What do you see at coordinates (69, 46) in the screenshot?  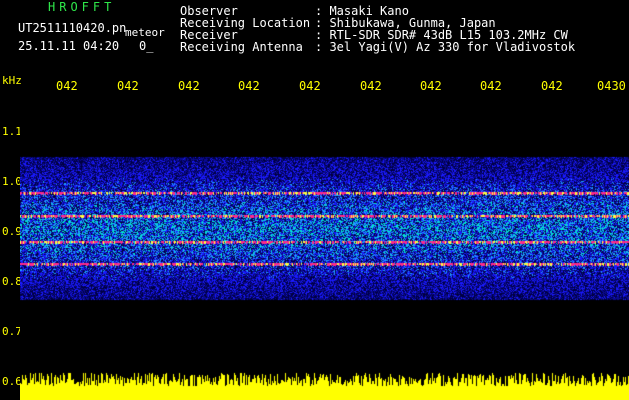 I see `datetime: 25.11.11 04:20` at bounding box center [69, 46].